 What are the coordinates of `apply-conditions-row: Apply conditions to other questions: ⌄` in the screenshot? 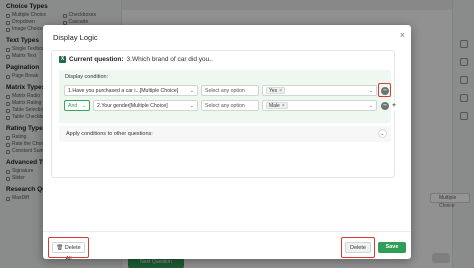 It's located at (225, 134).